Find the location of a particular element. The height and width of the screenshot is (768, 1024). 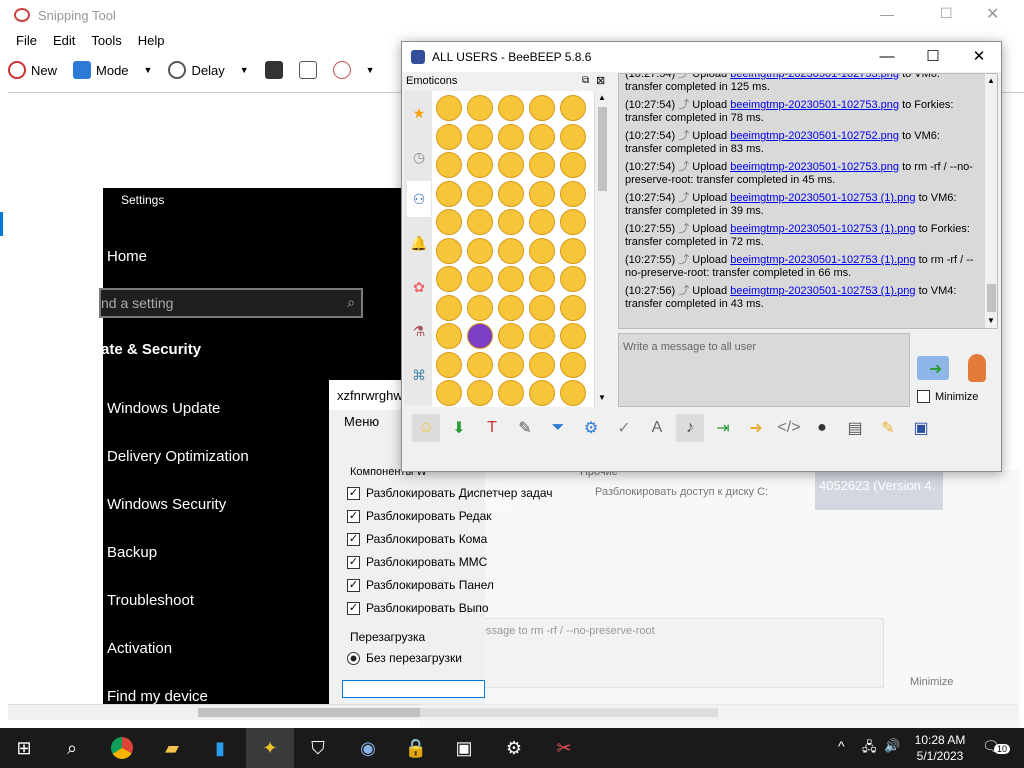

close-button: ✕ is located at coordinates (979, 57).